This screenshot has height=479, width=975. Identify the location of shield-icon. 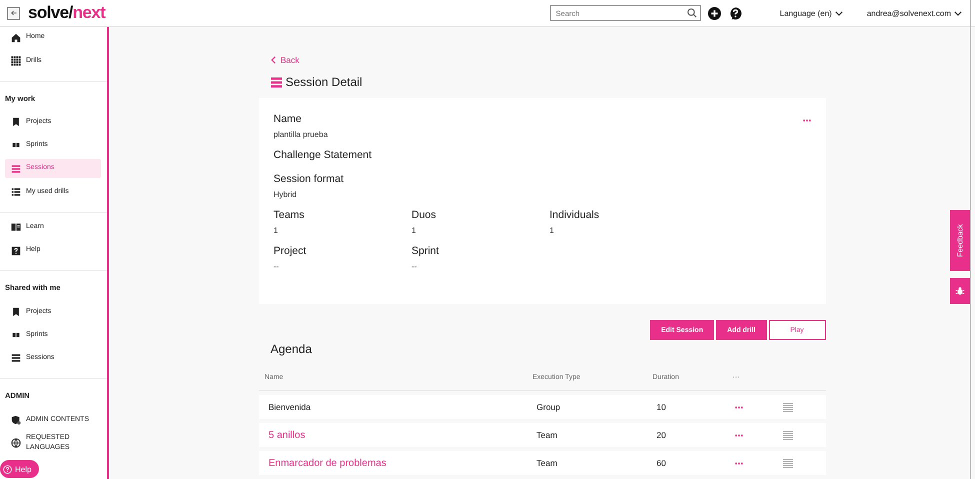
(16, 419).